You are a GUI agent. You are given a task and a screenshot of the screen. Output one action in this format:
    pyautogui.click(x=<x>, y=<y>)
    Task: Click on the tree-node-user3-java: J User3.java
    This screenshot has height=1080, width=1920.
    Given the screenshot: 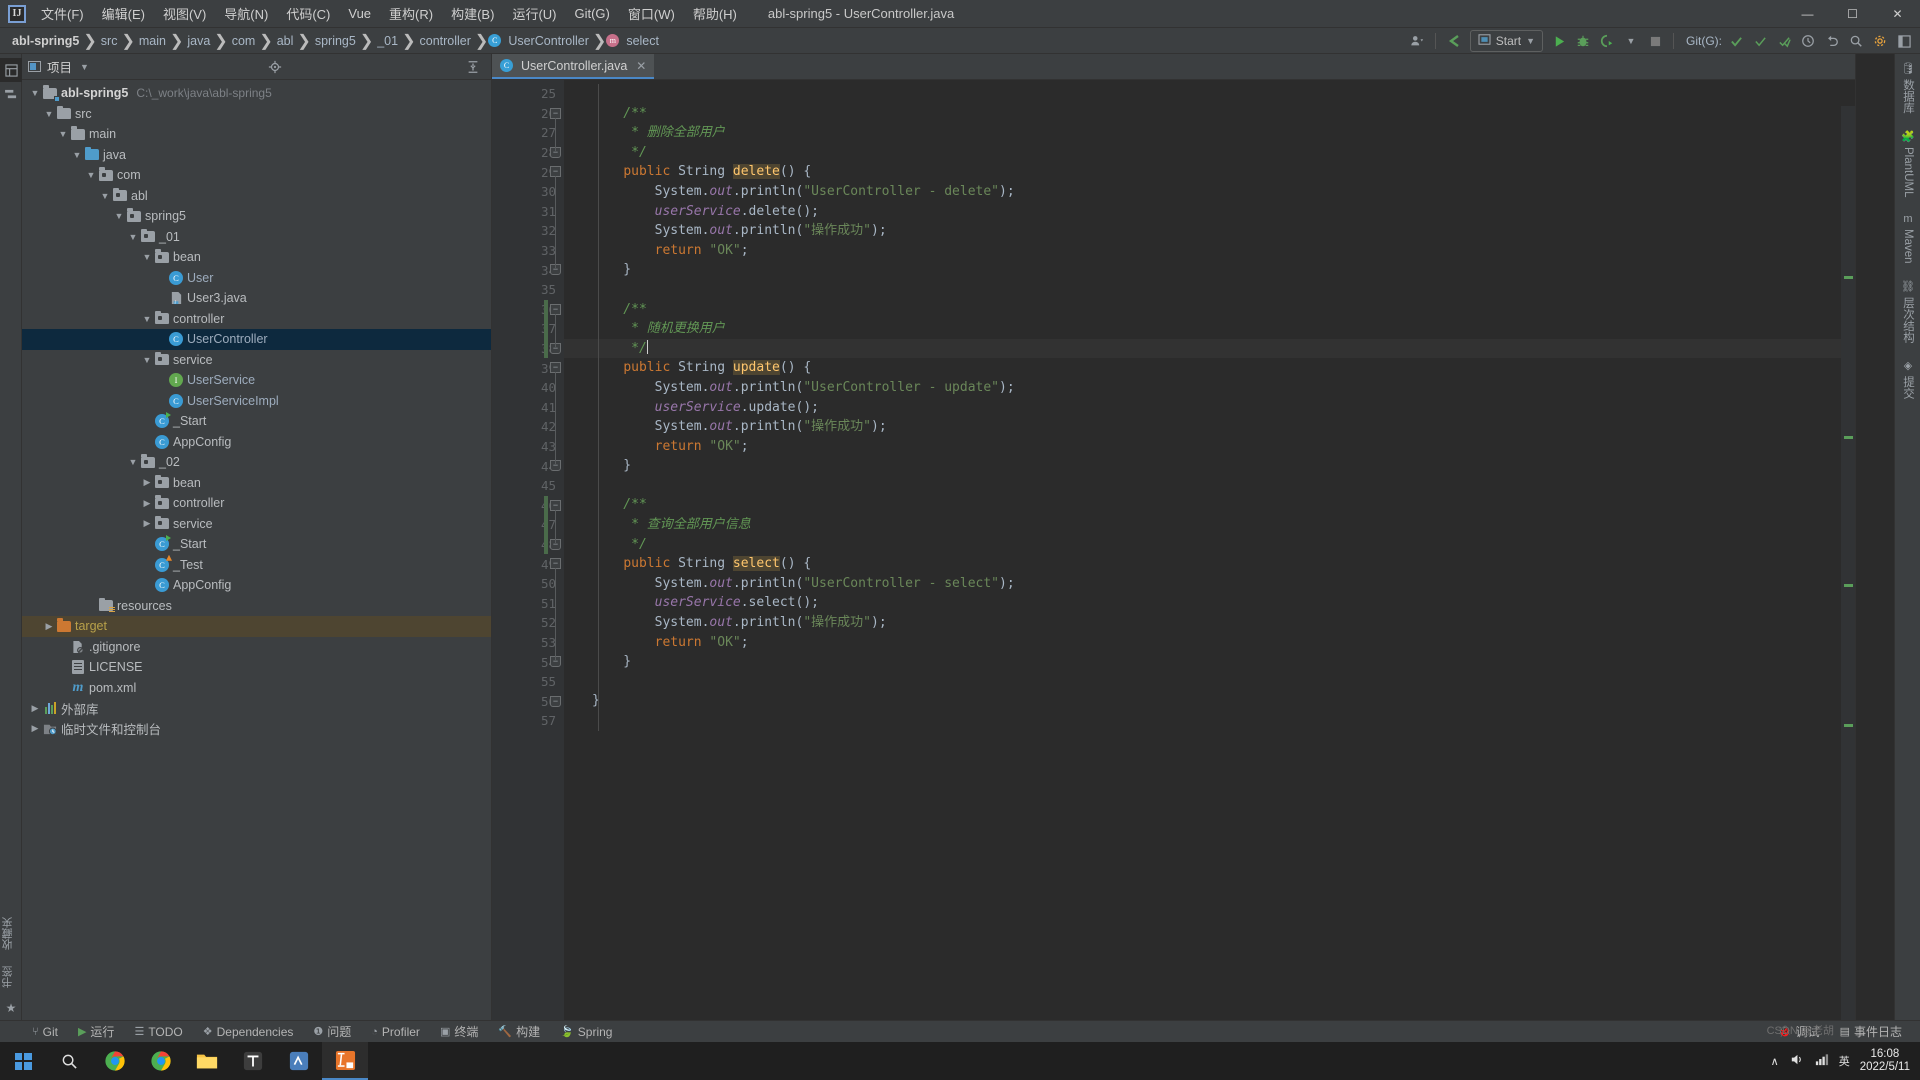 What is the action you would take?
    pyautogui.click(x=256, y=298)
    